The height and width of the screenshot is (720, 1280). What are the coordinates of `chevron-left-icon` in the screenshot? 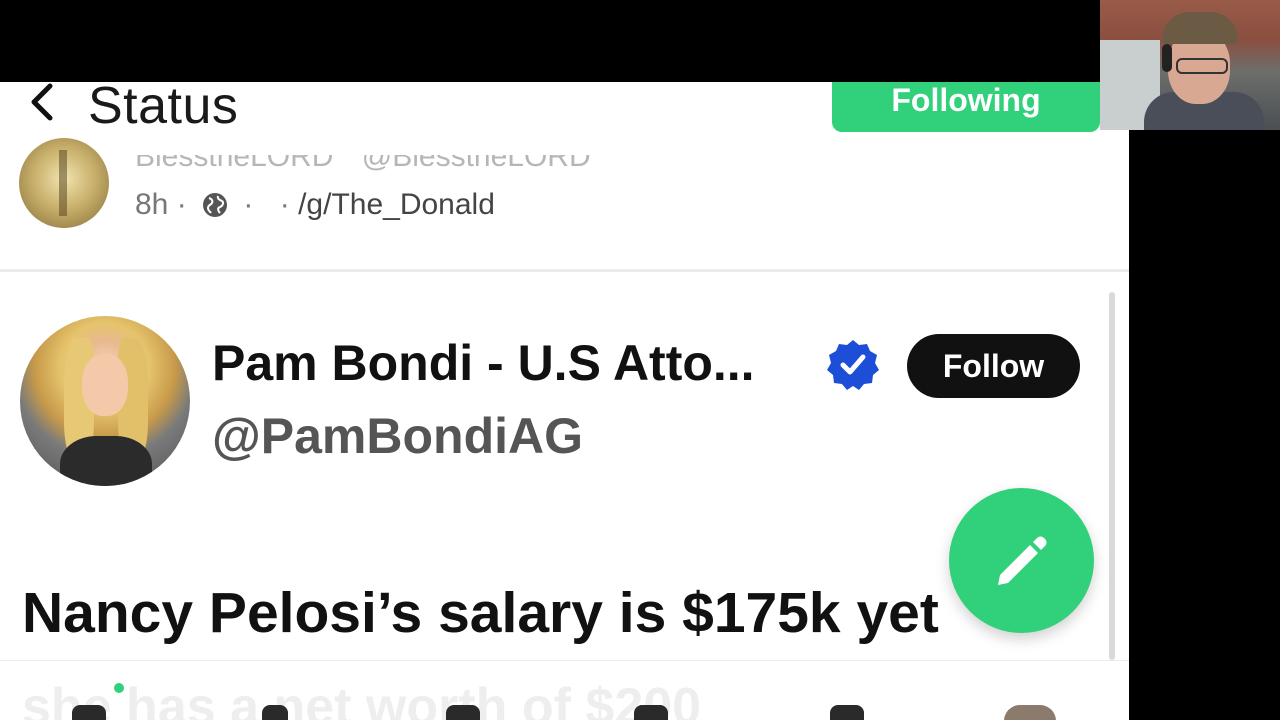 It's located at (42, 102).